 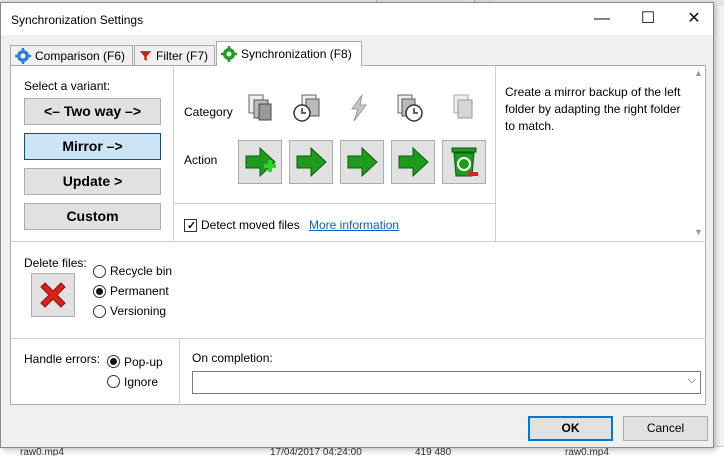 I want to click on versioning-label: Versioning, so click(x=138, y=311).